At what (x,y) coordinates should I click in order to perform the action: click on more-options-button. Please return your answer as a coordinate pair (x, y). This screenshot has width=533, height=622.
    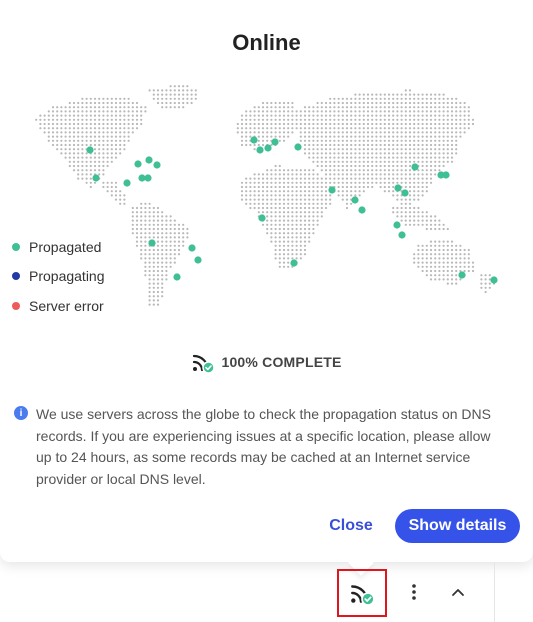
    Looking at the image, I should click on (414, 592).